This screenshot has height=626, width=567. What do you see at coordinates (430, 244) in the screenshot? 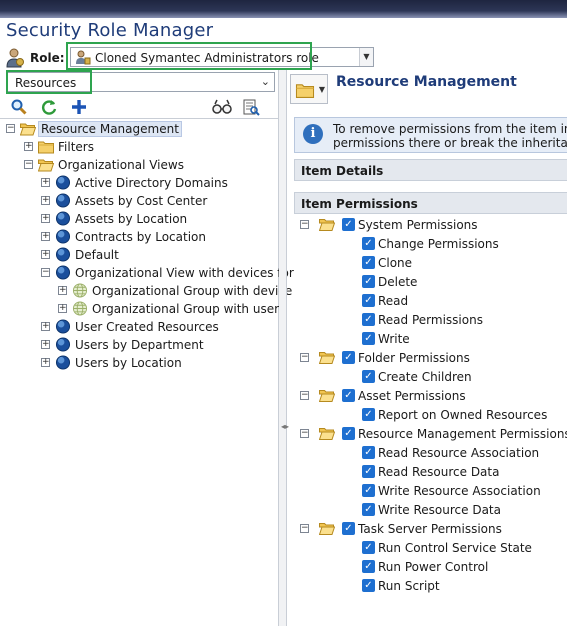
I see `permission-item: ✓ Change Permissions` at bounding box center [430, 244].